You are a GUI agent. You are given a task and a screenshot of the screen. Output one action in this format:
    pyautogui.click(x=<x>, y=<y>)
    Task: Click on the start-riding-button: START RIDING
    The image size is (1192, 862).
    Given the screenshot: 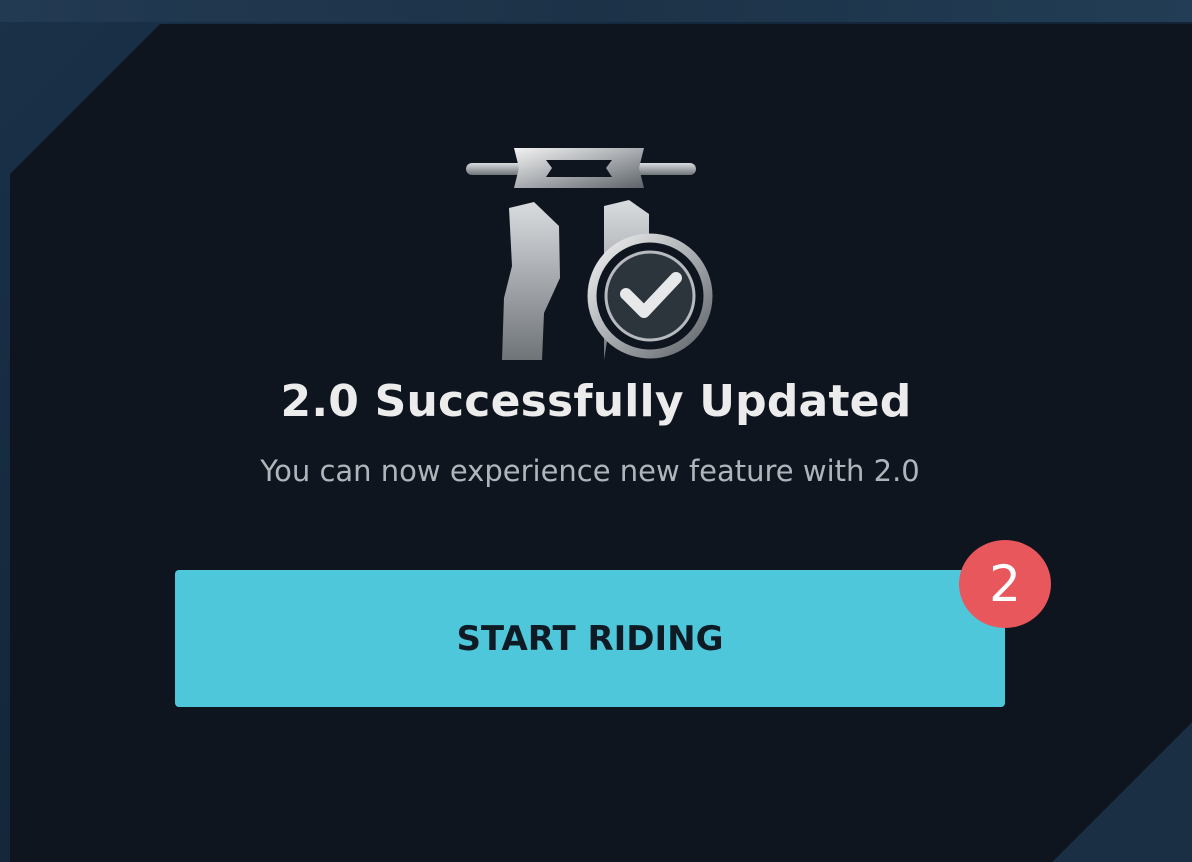 What is the action you would take?
    pyautogui.click(x=590, y=638)
    